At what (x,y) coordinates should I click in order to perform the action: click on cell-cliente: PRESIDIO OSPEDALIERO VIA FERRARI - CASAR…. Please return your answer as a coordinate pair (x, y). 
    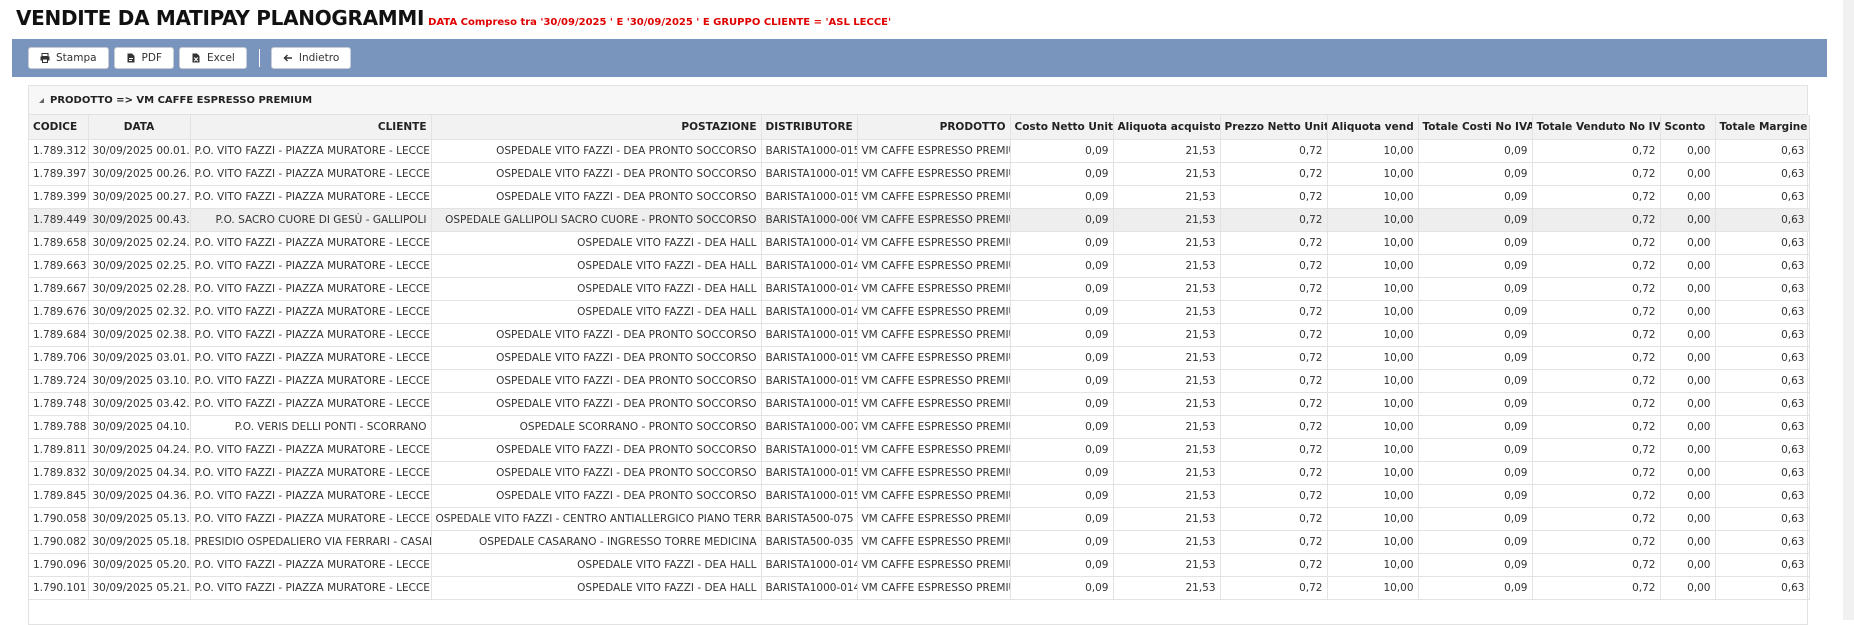
    Looking at the image, I should click on (311, 542).